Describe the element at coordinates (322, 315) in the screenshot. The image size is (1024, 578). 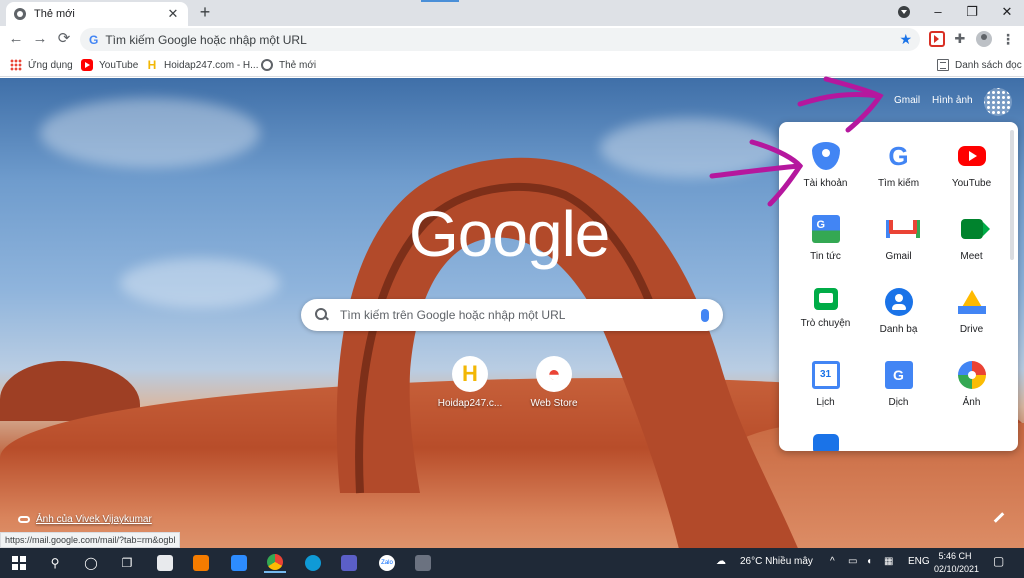
I see `search-icon` at that location.